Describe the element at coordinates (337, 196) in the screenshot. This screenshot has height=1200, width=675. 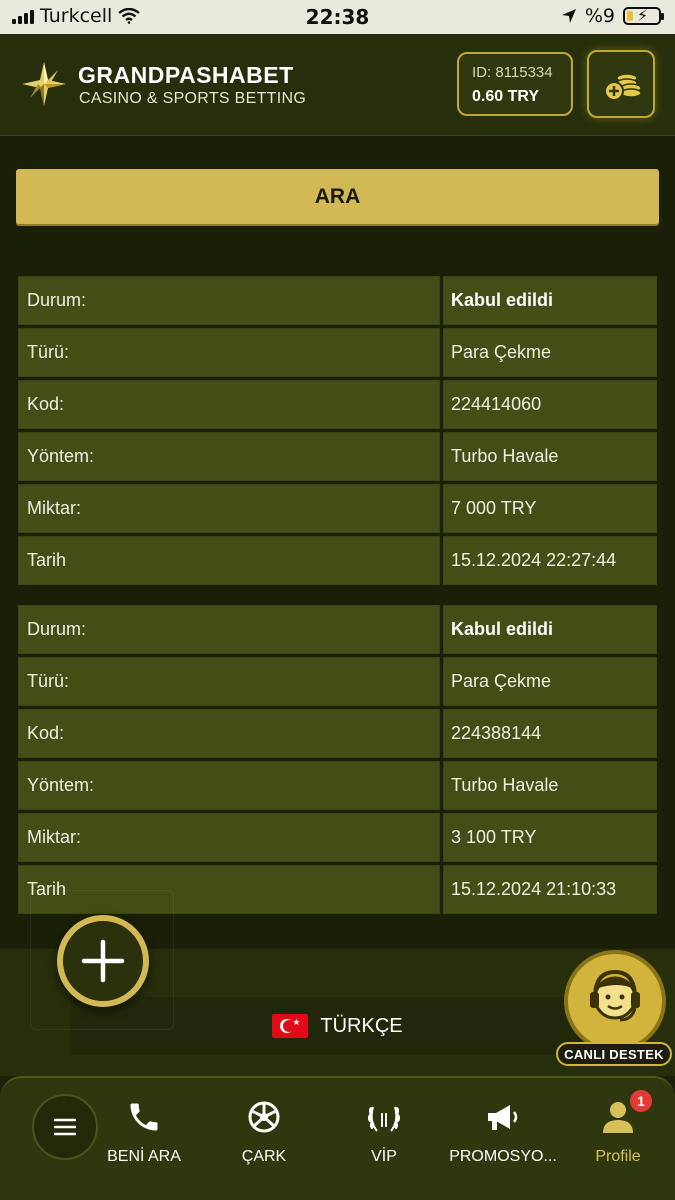
I see `search-button: ARA` at that location.